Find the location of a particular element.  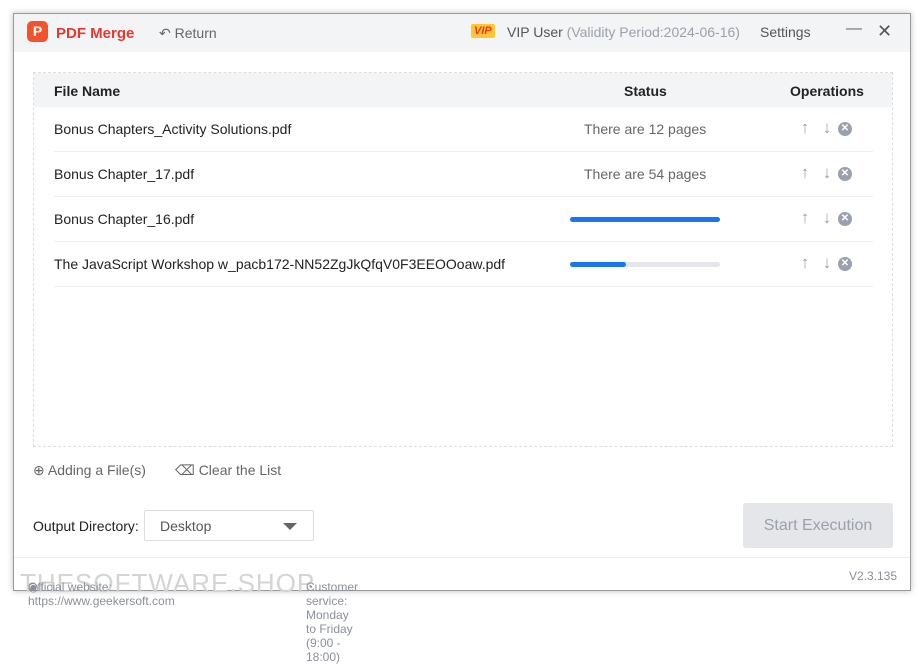

start-execution-button: Start Execution is located at coordinates (818, 525).